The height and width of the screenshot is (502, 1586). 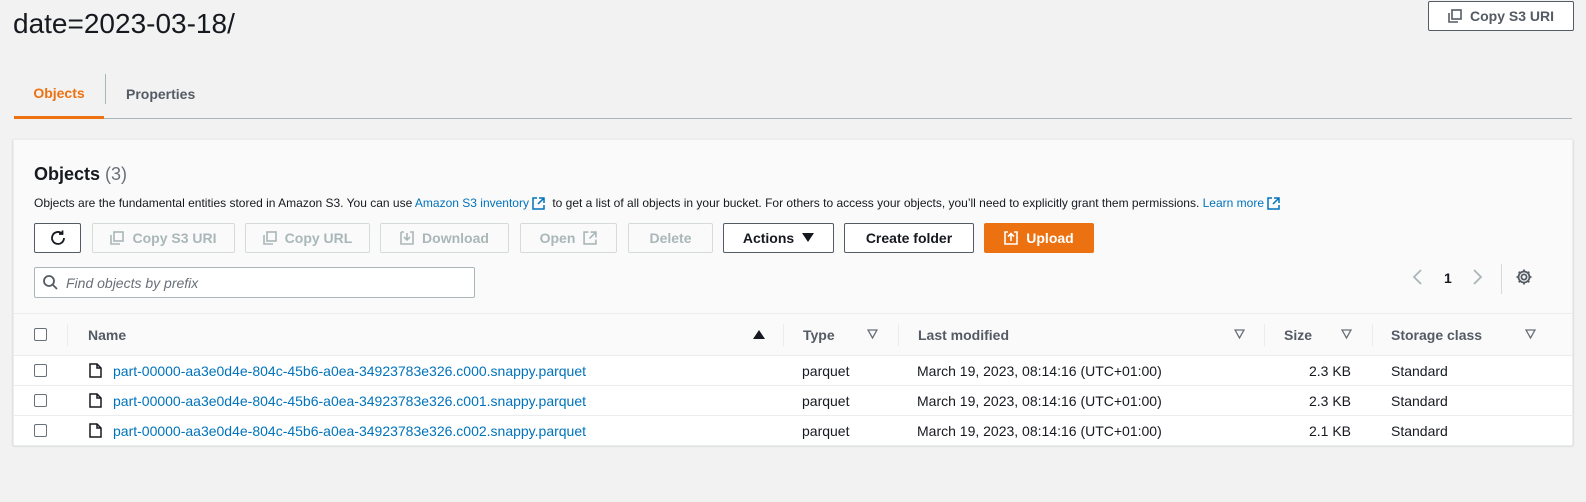 What do you see at coordinates (1329, 430) in the screenshot?
I see `object-size: 2.1 KB` at bounding box center [1329, 430].